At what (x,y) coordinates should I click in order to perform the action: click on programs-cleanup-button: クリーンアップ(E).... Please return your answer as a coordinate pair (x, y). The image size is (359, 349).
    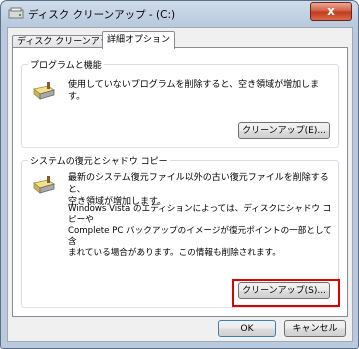
    Looking at the image, I should click on (284, 130).